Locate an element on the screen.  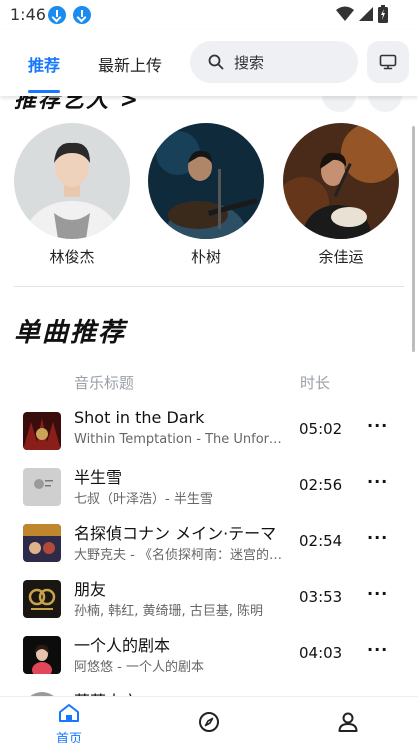
song-duration: 03:53 is located at coordinates (321, 597).